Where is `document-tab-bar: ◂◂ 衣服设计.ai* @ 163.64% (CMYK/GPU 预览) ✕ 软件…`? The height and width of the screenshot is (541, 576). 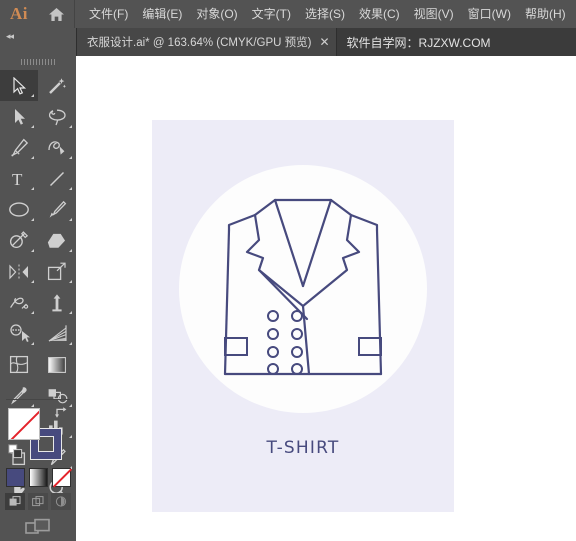
document-tab-bar: ◂◂ 衣服设计.ai* @ 163.64% (CMYK/GPU 预览) ✕ 软件… is located at coordinates (288, 42).